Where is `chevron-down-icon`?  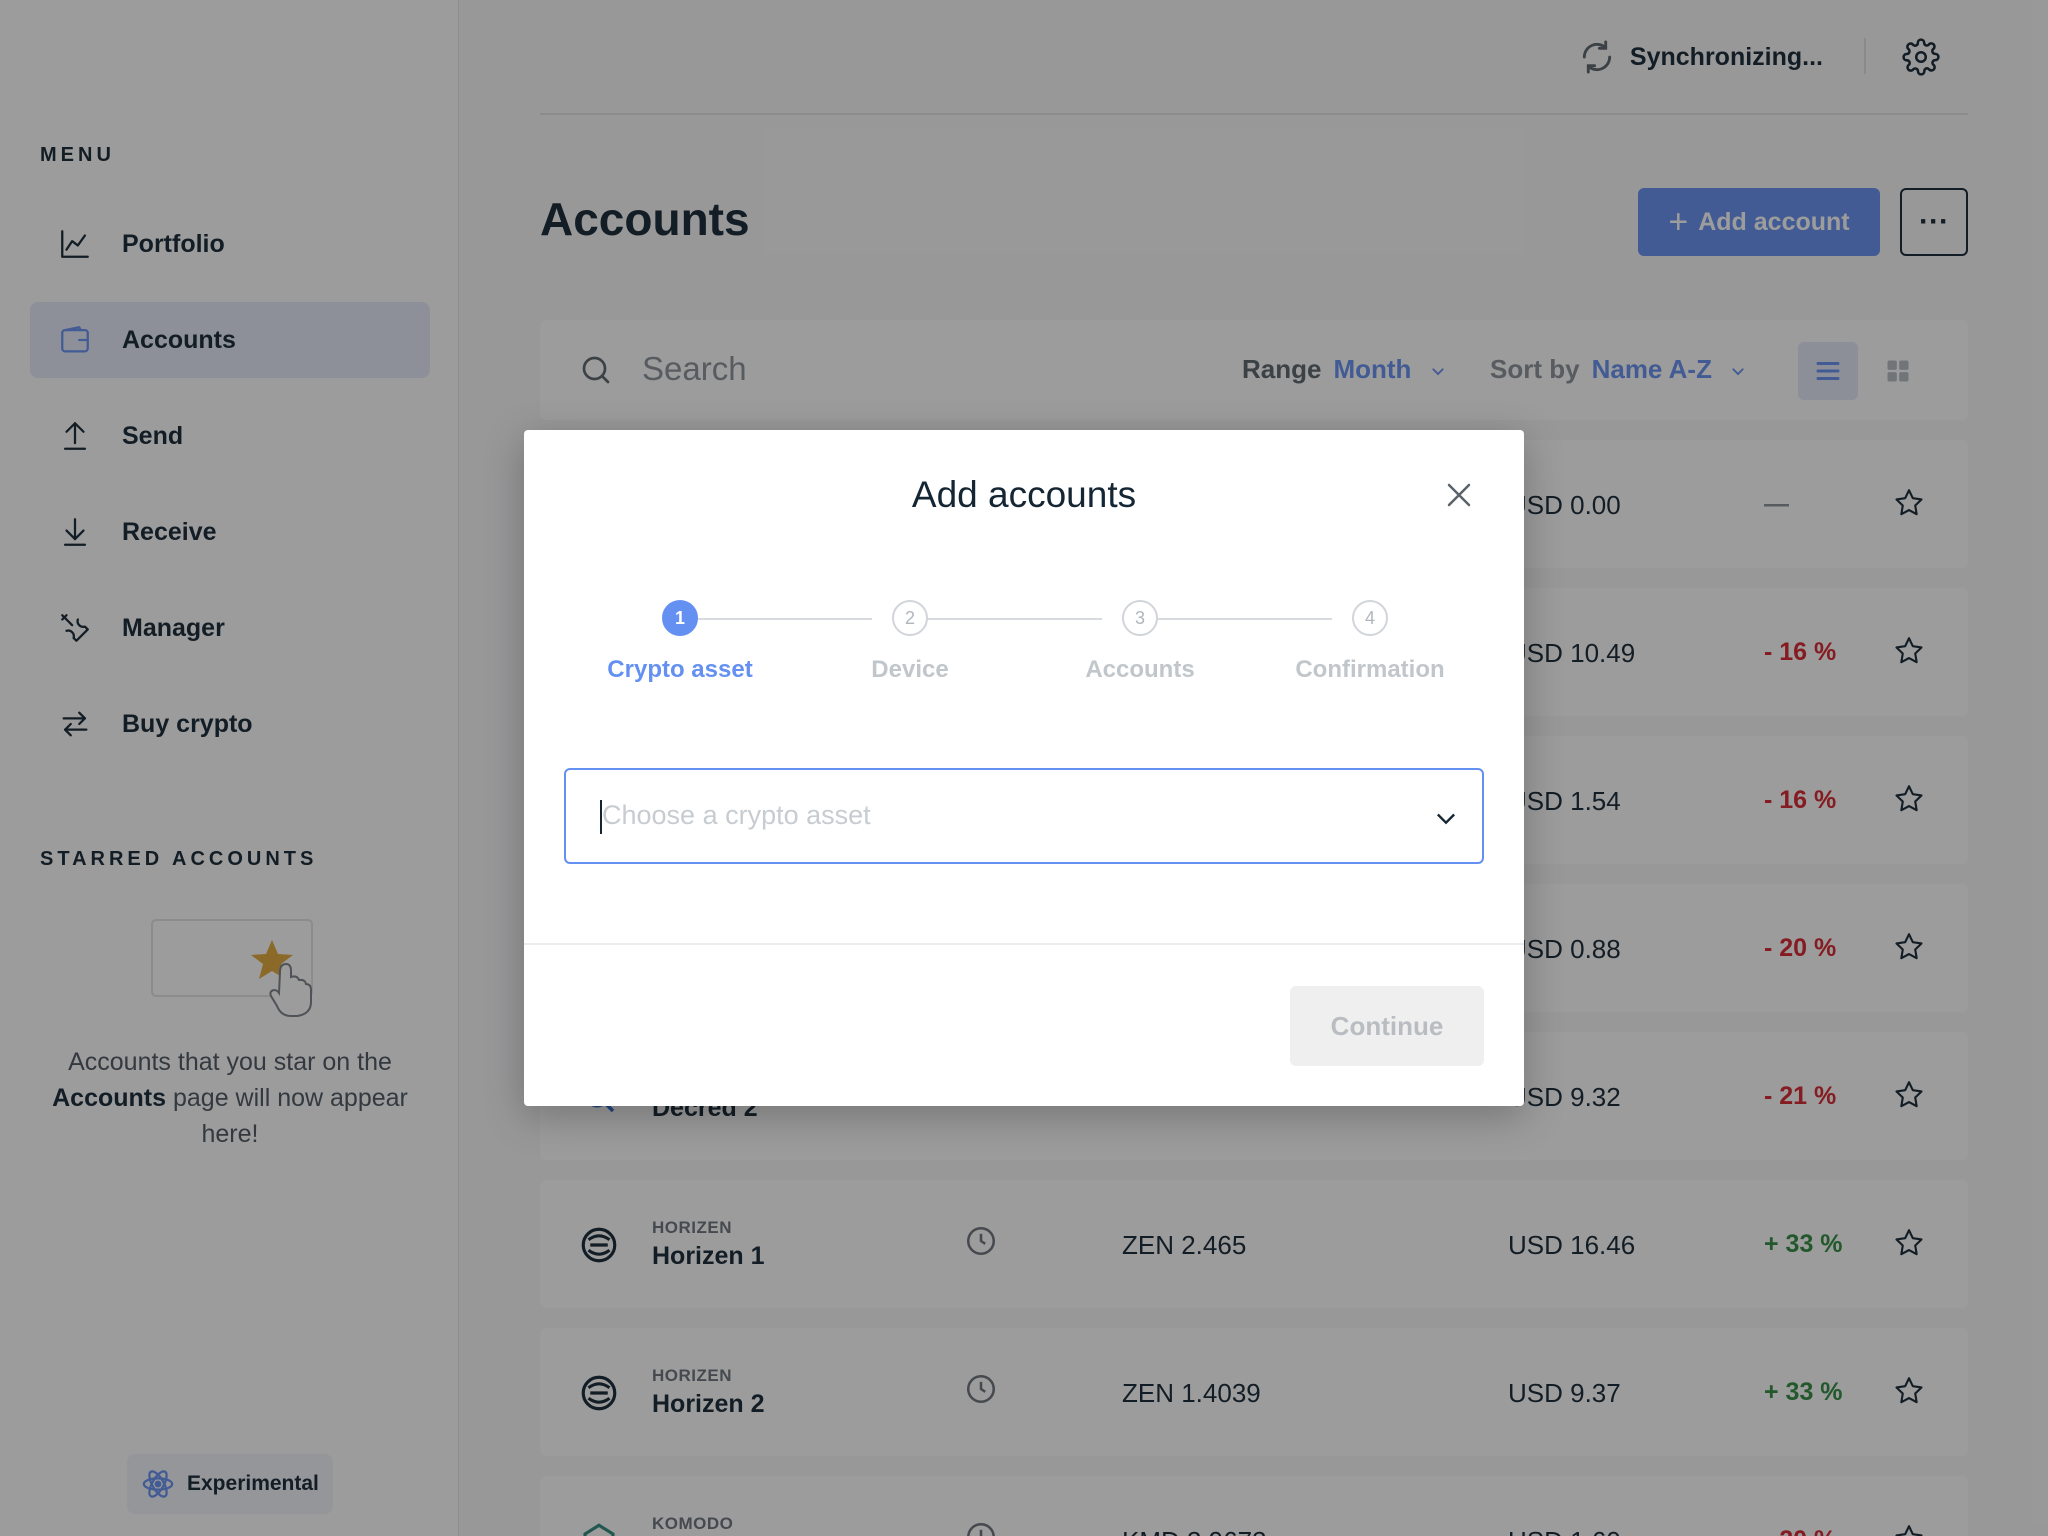 chevron-down-icon is located at coordinates (1446, 818).